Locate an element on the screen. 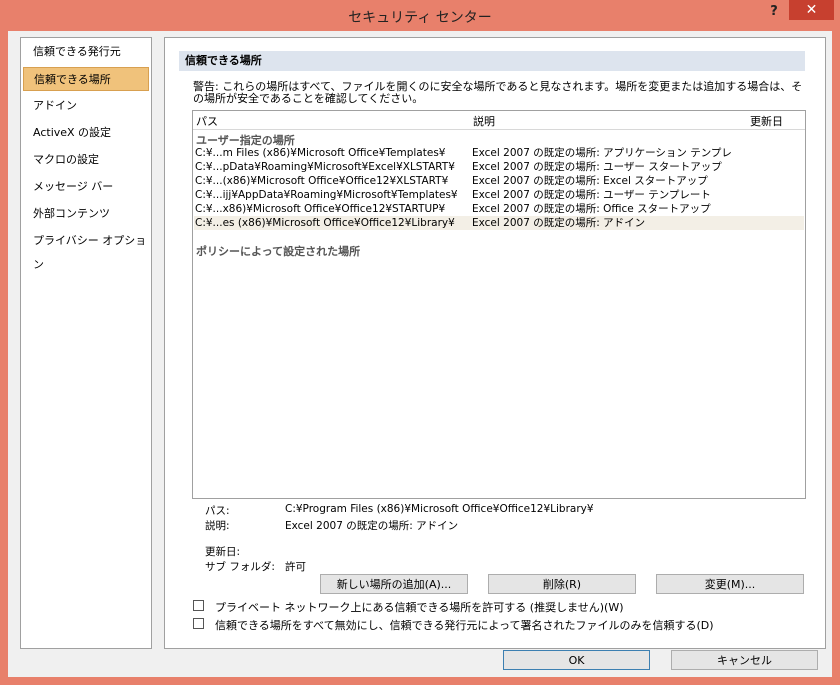 The width and height of the screenshot is (840, 685). group-policy-locations: ポリシーによって設定された場所 is located at coordinates (278, 251).